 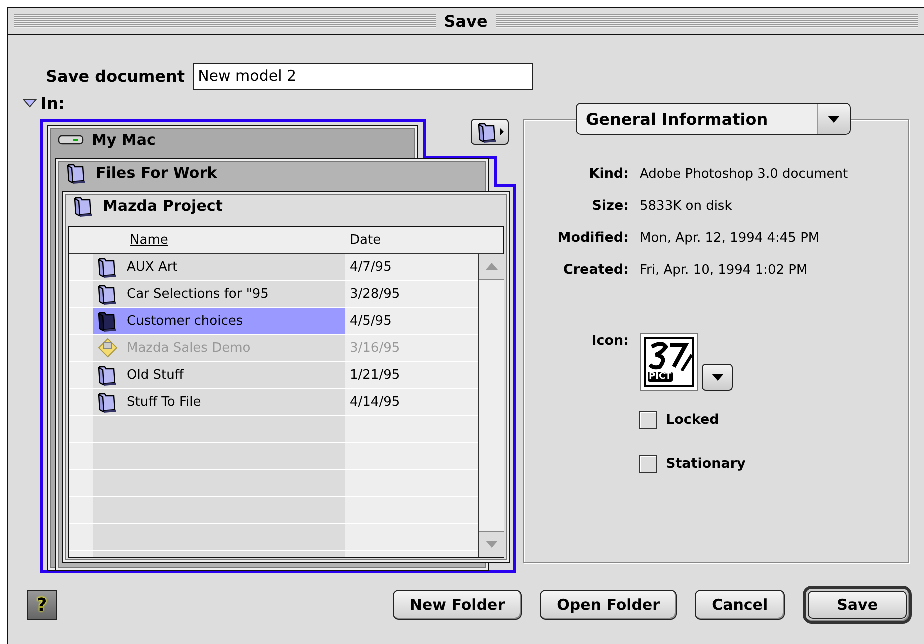 What do you see at coordinates (371, 321) in the screenshot?
I see `file-date: 4/5/95` at bounding box center [371, 321].